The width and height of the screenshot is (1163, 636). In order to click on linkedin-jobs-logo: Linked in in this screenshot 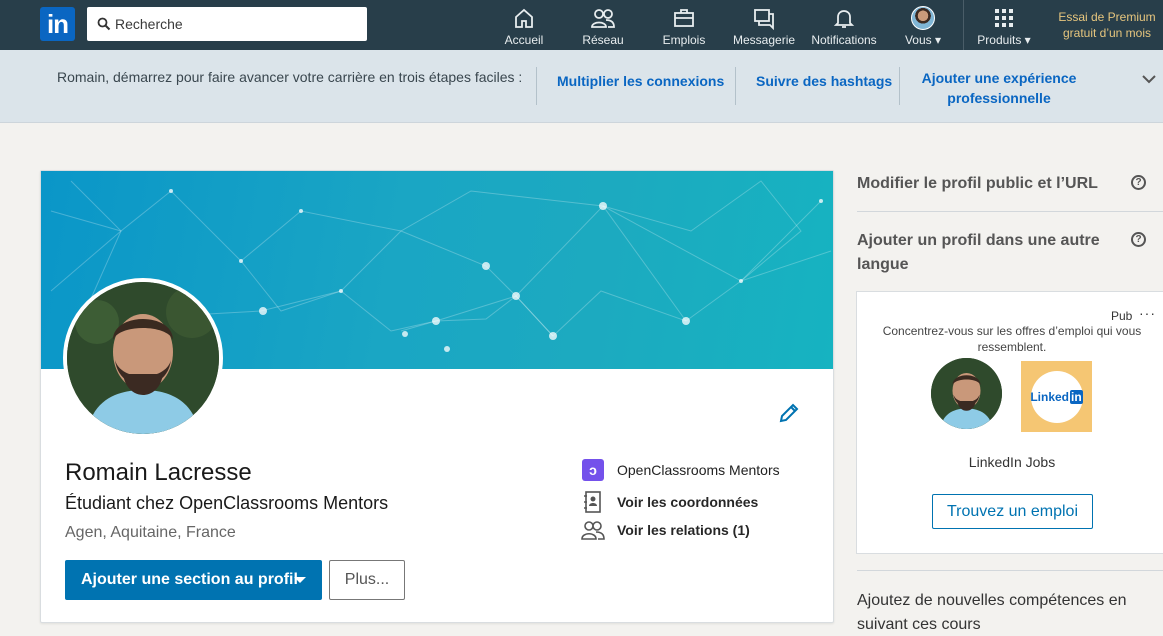, I will do `click(1056, 396)`.